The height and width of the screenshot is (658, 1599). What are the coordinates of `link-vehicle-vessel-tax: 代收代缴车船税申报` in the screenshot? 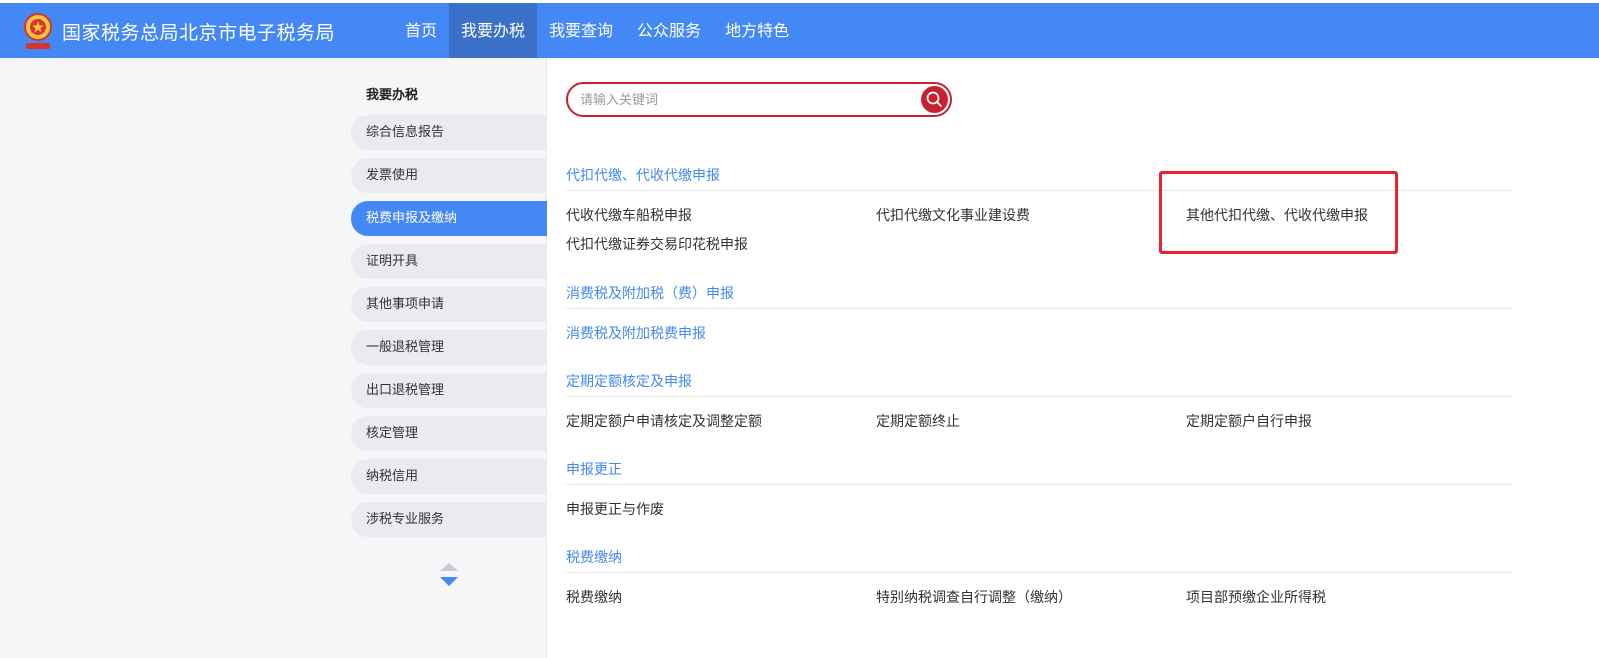 It's located at (629, 215).